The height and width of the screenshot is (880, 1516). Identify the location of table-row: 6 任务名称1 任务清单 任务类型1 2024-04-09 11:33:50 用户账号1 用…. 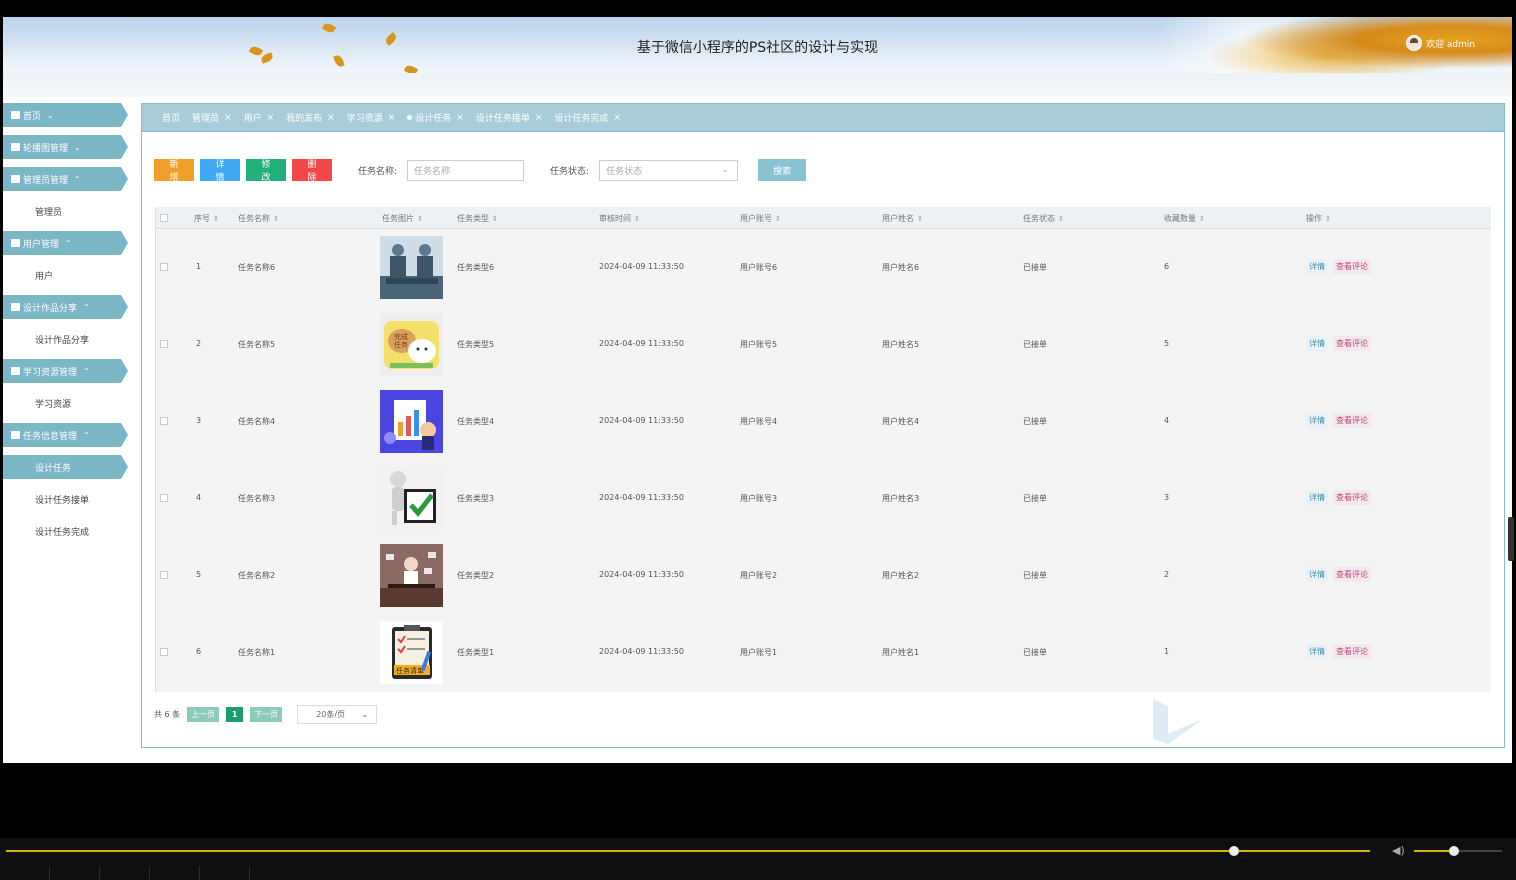
(823, 652).